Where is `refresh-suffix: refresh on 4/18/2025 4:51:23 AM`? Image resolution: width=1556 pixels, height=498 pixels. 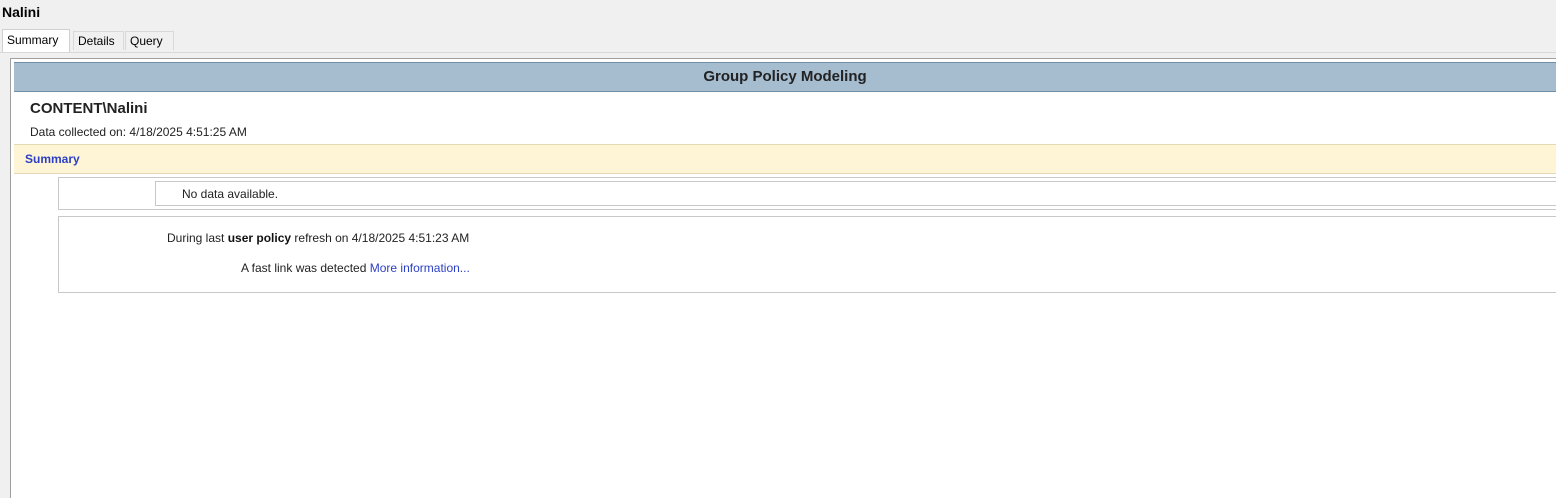 refresh-suffix: refresh on 4/18/2025 4:51:23 AM is located at coordinates (380, 238).